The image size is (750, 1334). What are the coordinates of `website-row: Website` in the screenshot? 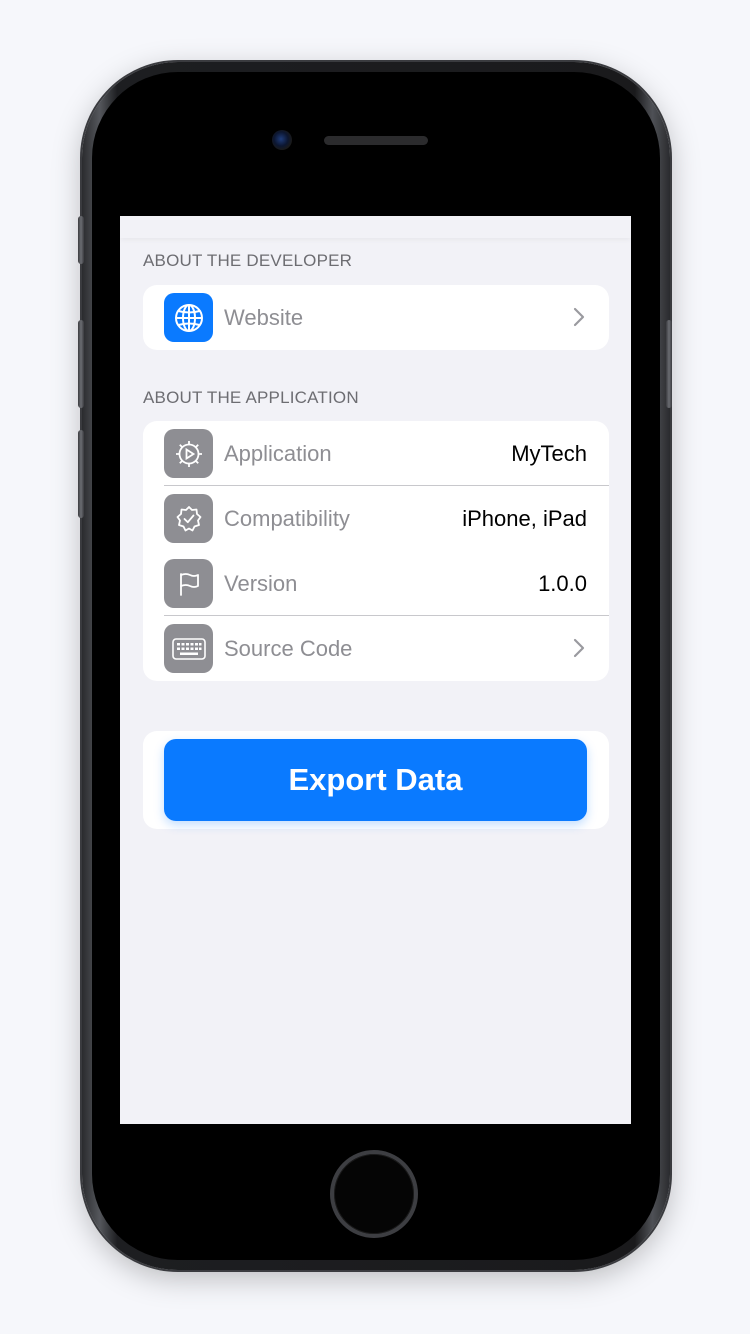 It's located at (376, 317).